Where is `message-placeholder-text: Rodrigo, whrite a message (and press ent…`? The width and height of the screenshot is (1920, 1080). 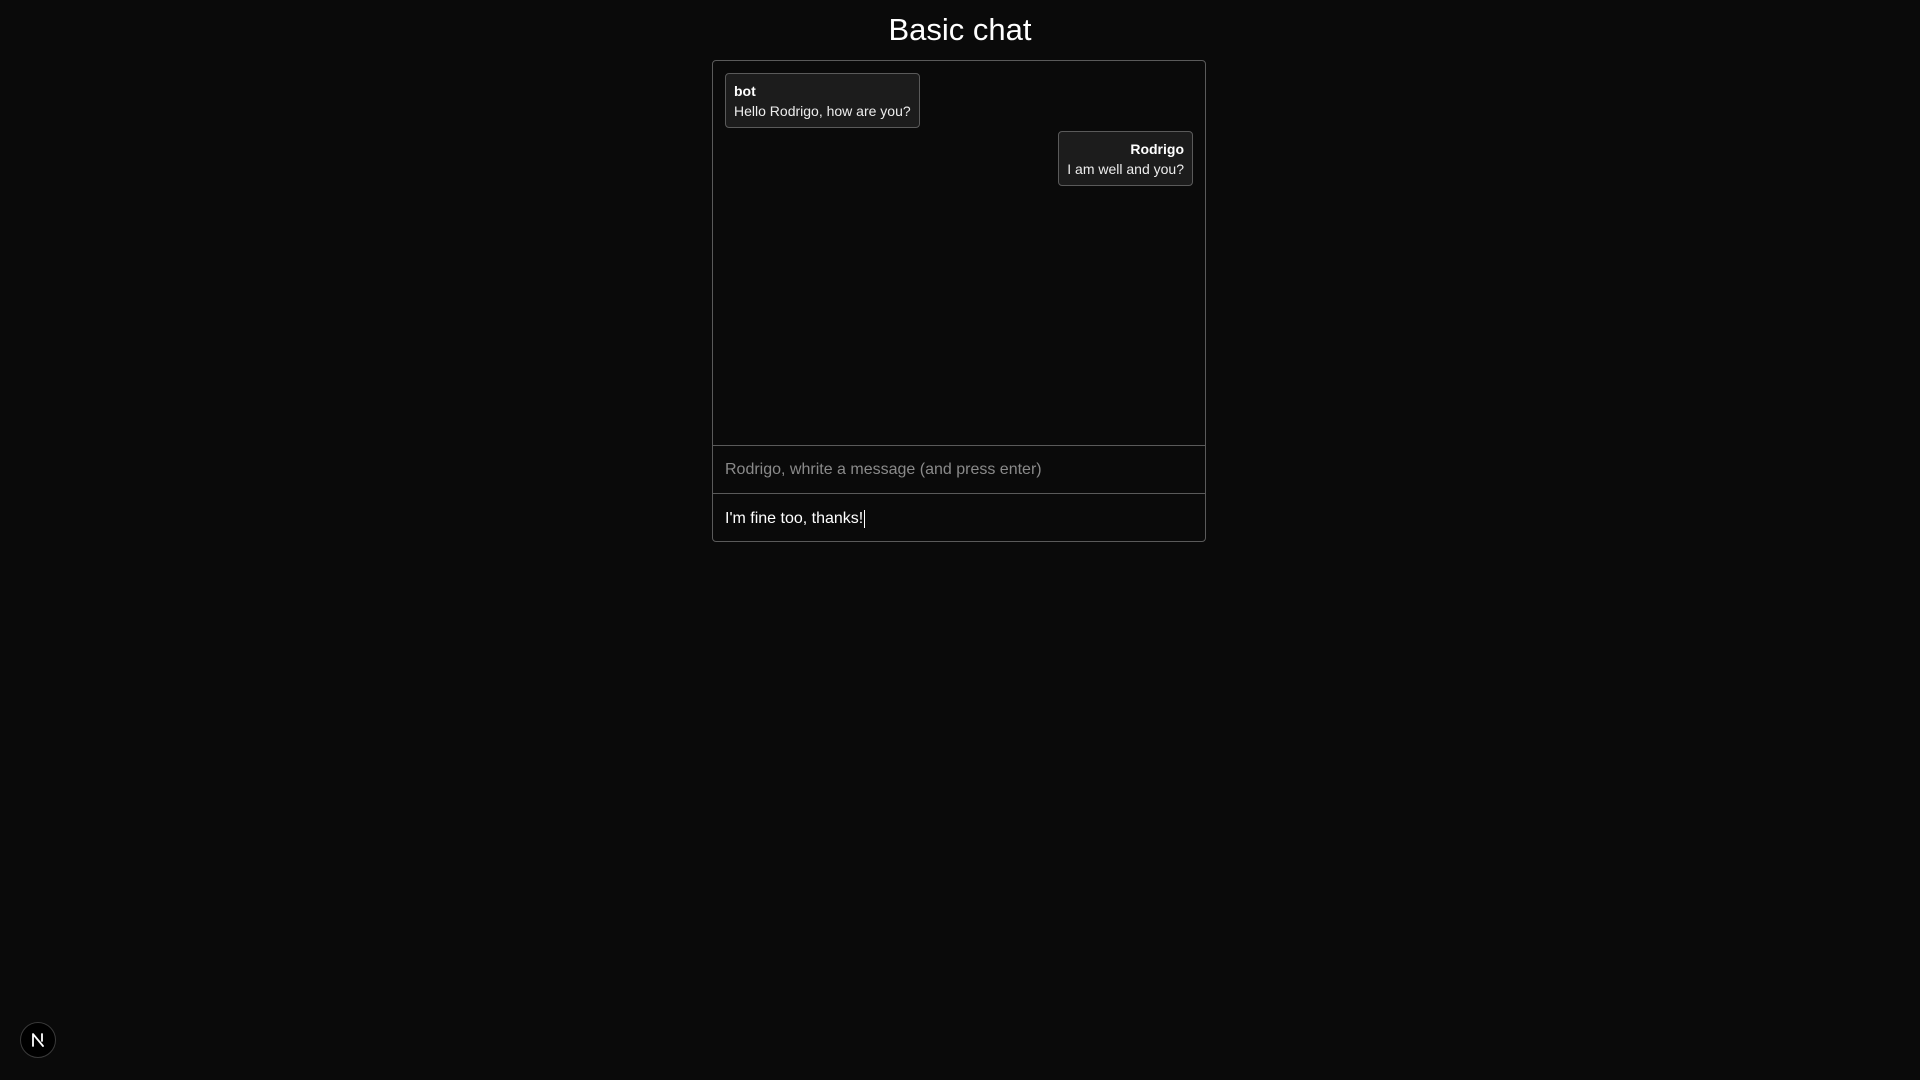
message-placeholder-text: Rodrigo, whrite a message (and press ent… is located at coordinates (883, 469).